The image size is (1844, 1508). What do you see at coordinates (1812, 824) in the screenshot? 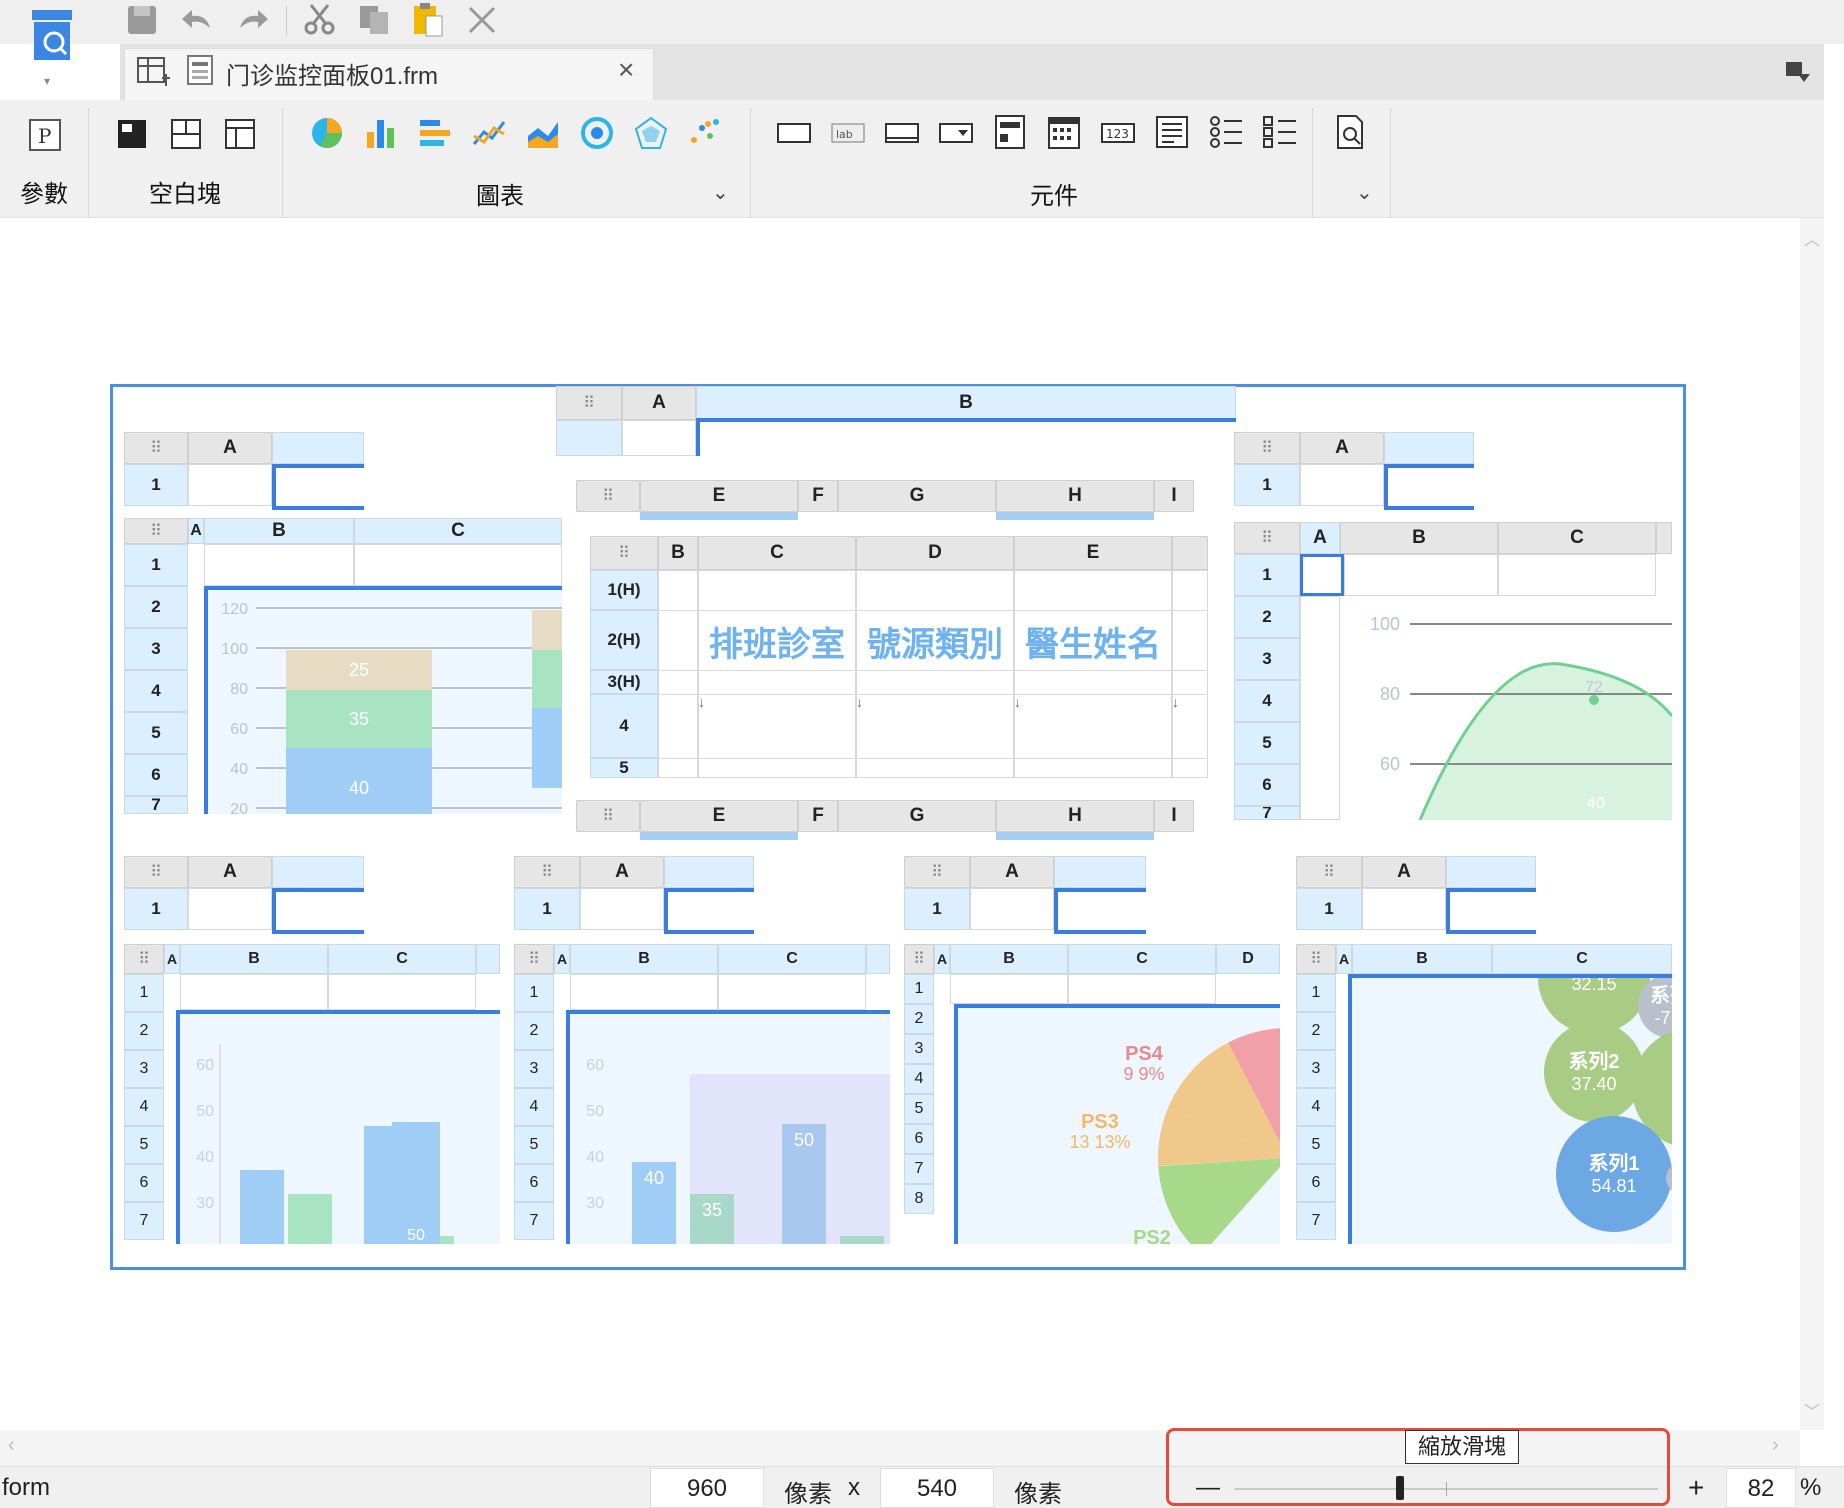
I see `vertical-scrollbar: ︿ ﹀` at bounding box center [1812, 824].